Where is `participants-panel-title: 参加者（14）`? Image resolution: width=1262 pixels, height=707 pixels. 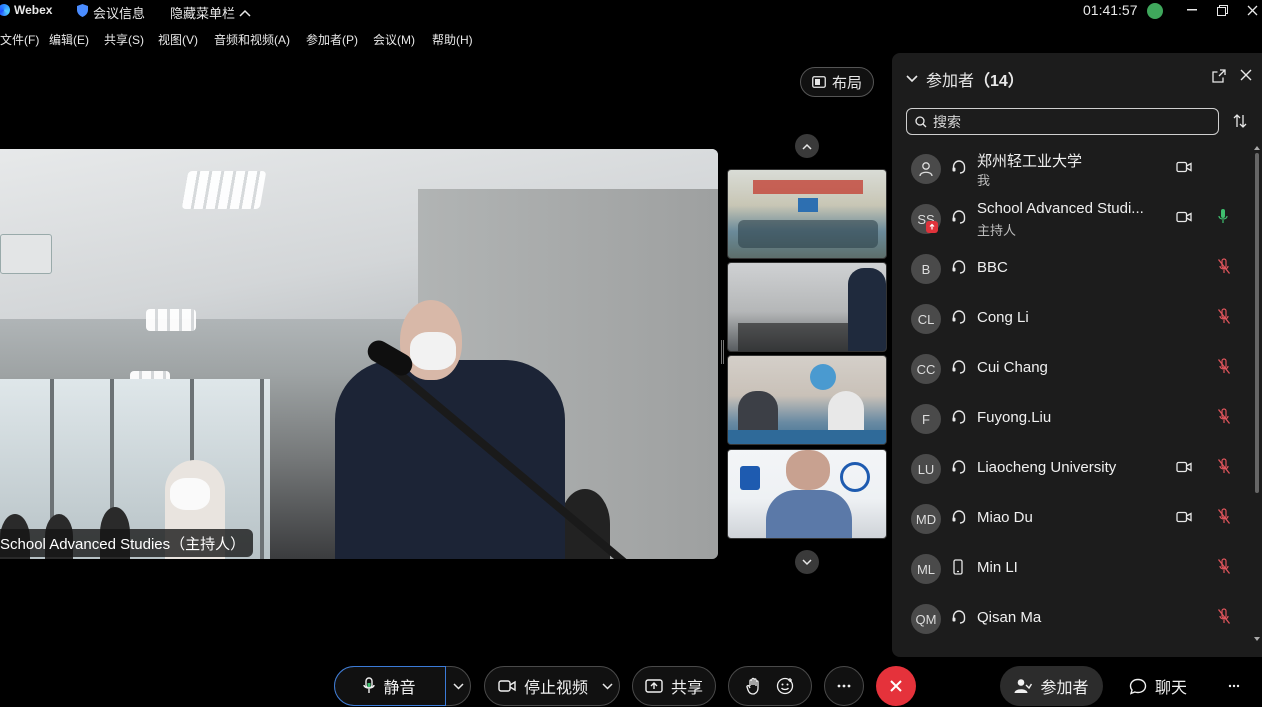
participants-panel-title: 参加者（14） is located at coordinates (975, 79).